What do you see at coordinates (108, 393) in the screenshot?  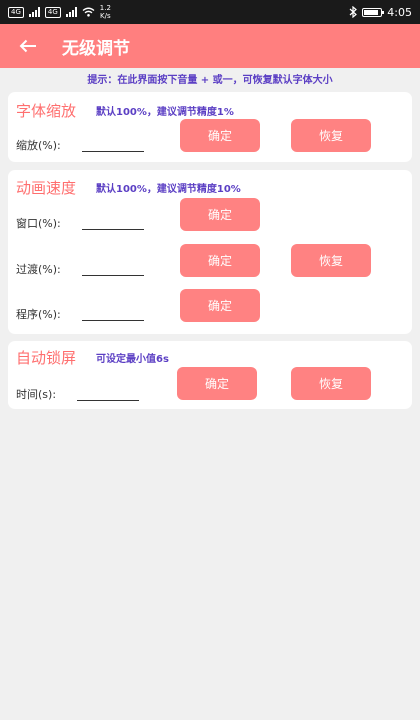 I see `time-input` at bounding box center [108, 393].